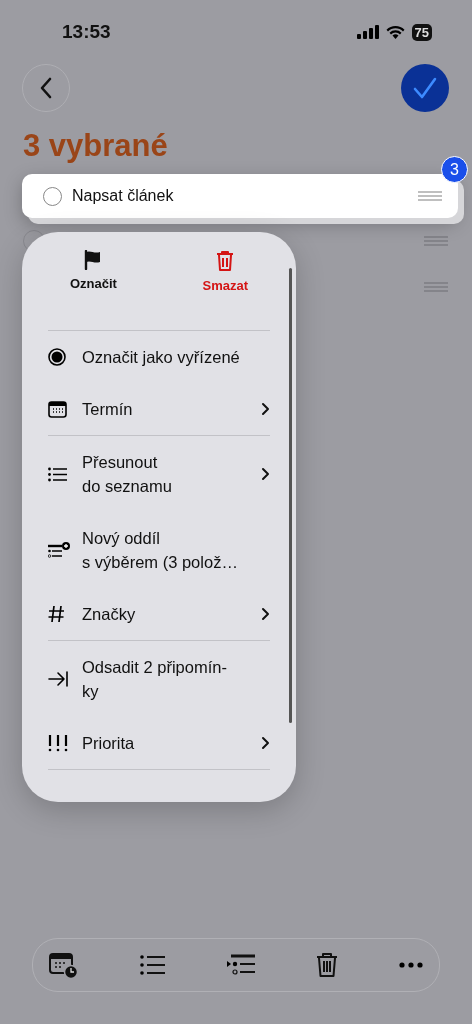 This screenshot has width=472, height=1024. What do you see at coordinates (86, 32) in the screenshot?
I see `status-time: 13:53` at bounding box center [86, 32].